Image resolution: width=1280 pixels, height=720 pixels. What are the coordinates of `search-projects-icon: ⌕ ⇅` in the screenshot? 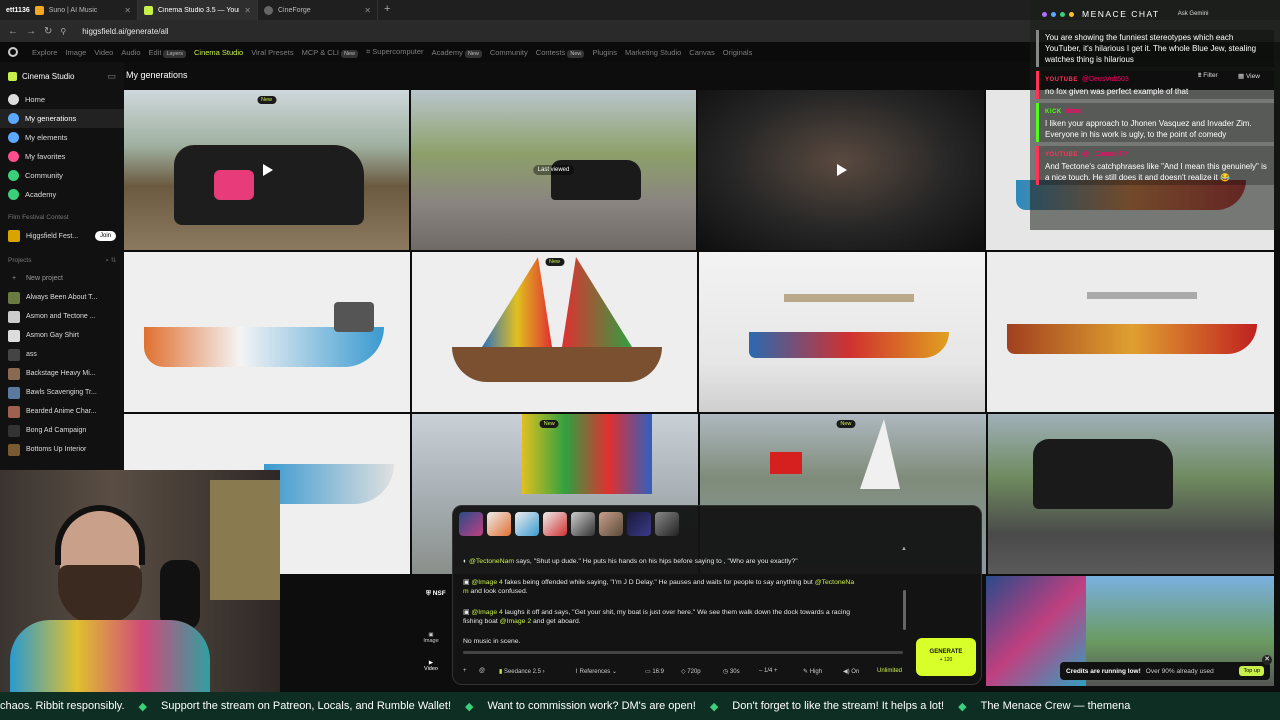 It's located at (110, 261).